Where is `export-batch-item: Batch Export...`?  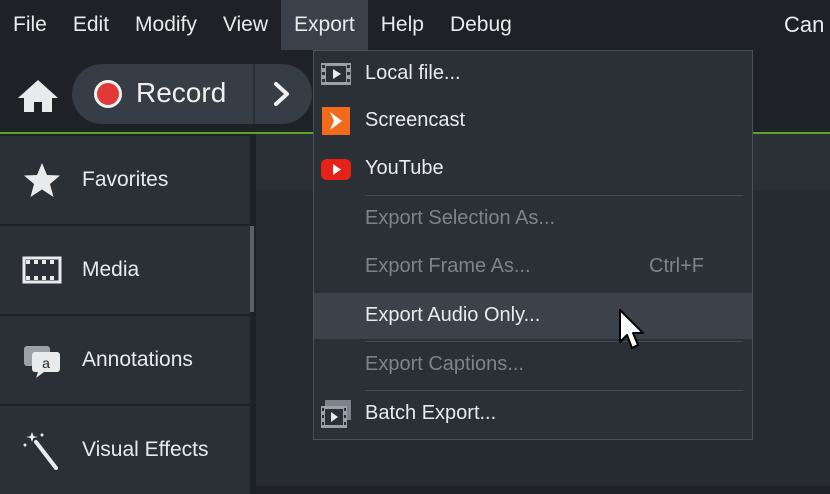 export-batch-item: Batch Export... is located at coordinates (533, 414).